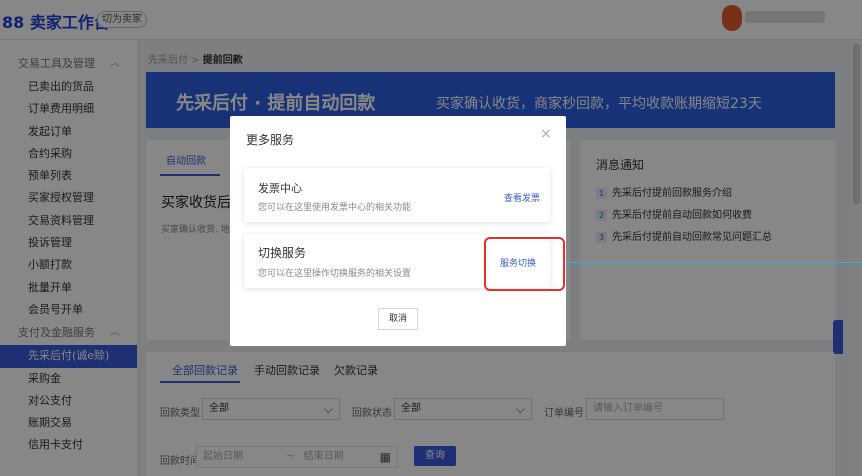 Image resolution: width=862 pixels, height=476 pixels. Describe the element at coordinates (397, 195) in the screenshot. I see `invoice-center-card: 发票中心 您可以在这里使用发票中心的相关功能 查看发票` at that location.